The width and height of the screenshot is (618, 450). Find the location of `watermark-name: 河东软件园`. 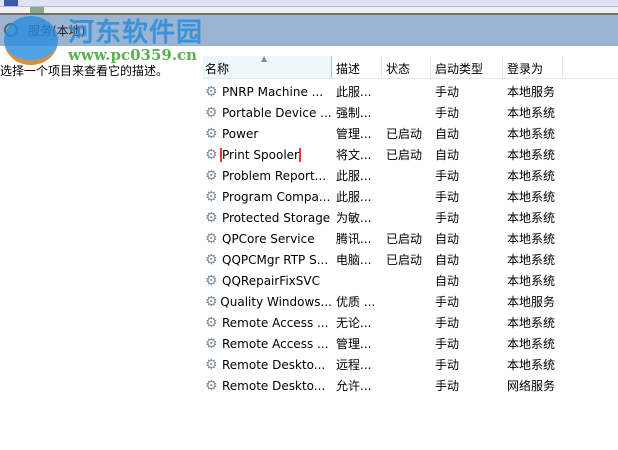

watermark-name: 河东软件园 is located at coordinates (136, 33).